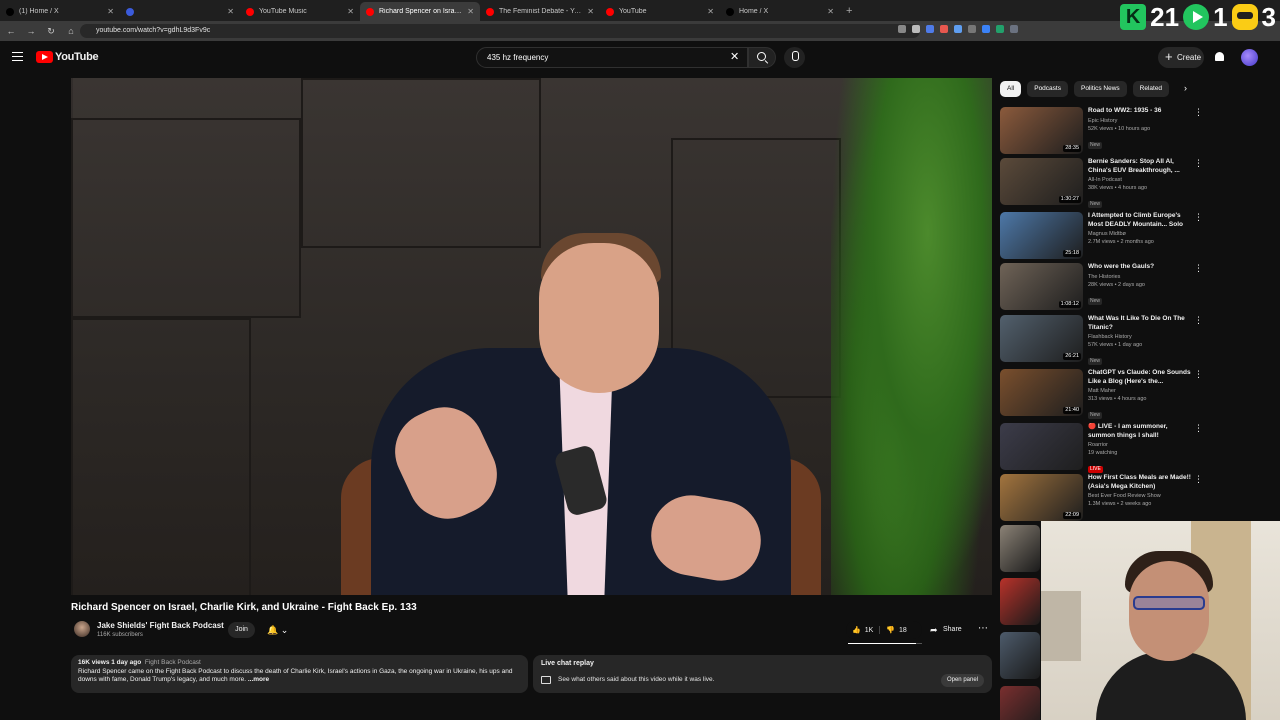  Describe the element at coordinates (1041, 392) in the screenshot. I see `video-thumbnail: 21:40` at that location.